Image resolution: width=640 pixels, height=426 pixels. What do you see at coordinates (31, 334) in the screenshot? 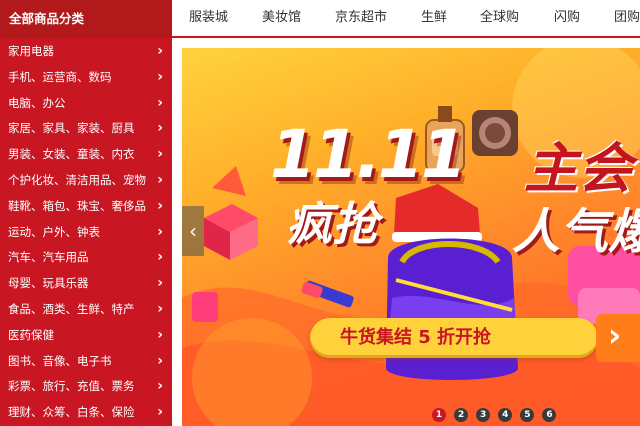
I see `category-label: 医药保健` at bounding box center [31, 334].